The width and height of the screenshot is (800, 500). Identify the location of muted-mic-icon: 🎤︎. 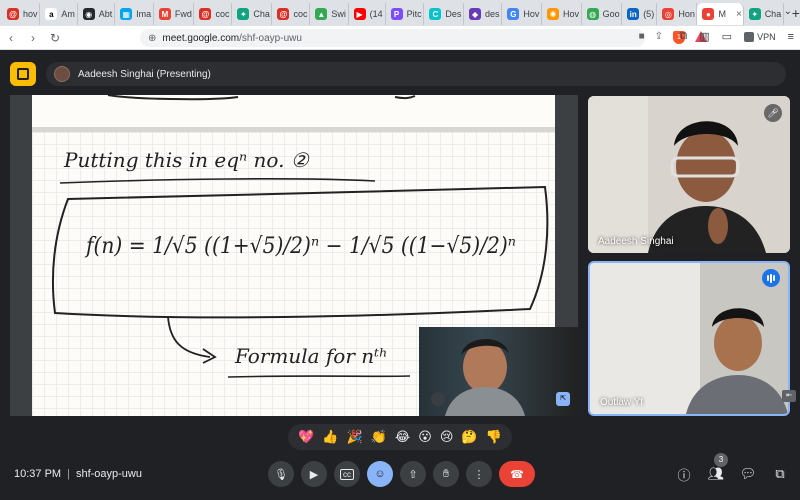
(773, 113).